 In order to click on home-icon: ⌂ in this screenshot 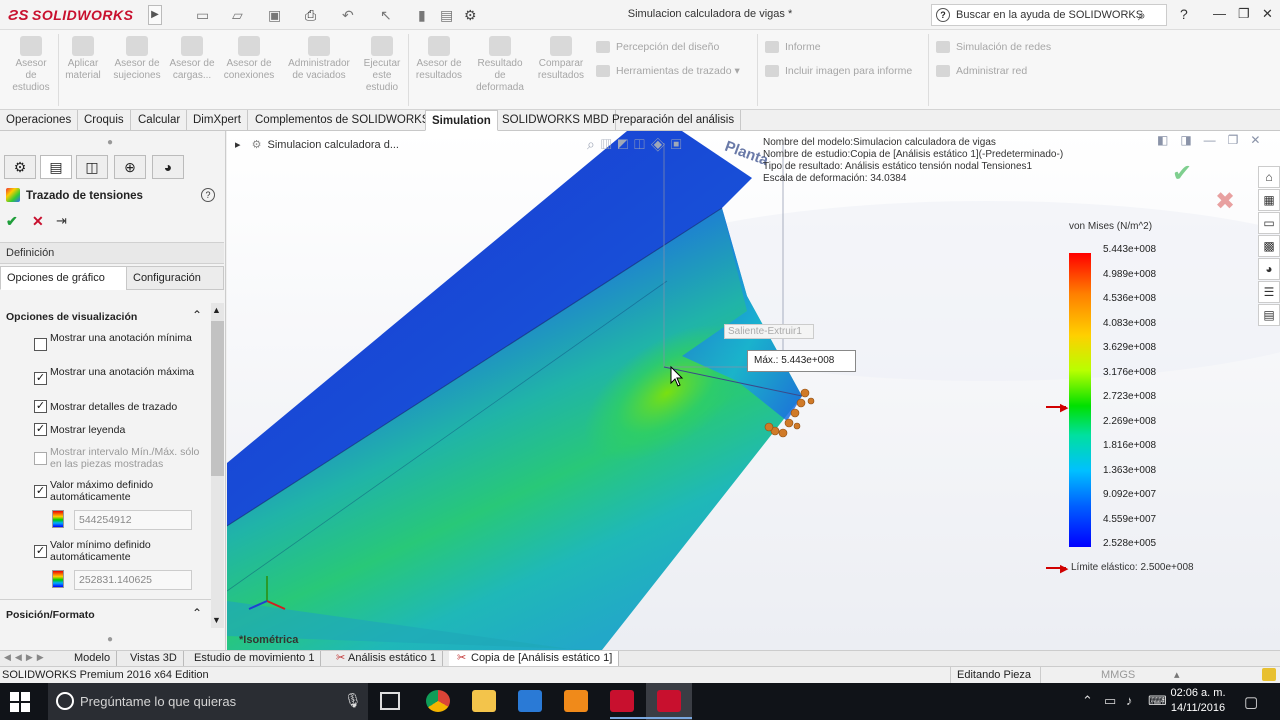, I will do `click(1269, 177)`.